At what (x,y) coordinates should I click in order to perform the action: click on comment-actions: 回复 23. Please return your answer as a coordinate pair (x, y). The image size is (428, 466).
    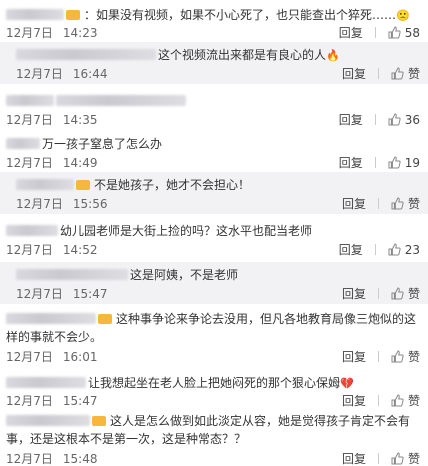
    Looking at the image, I should click on (373, 249).